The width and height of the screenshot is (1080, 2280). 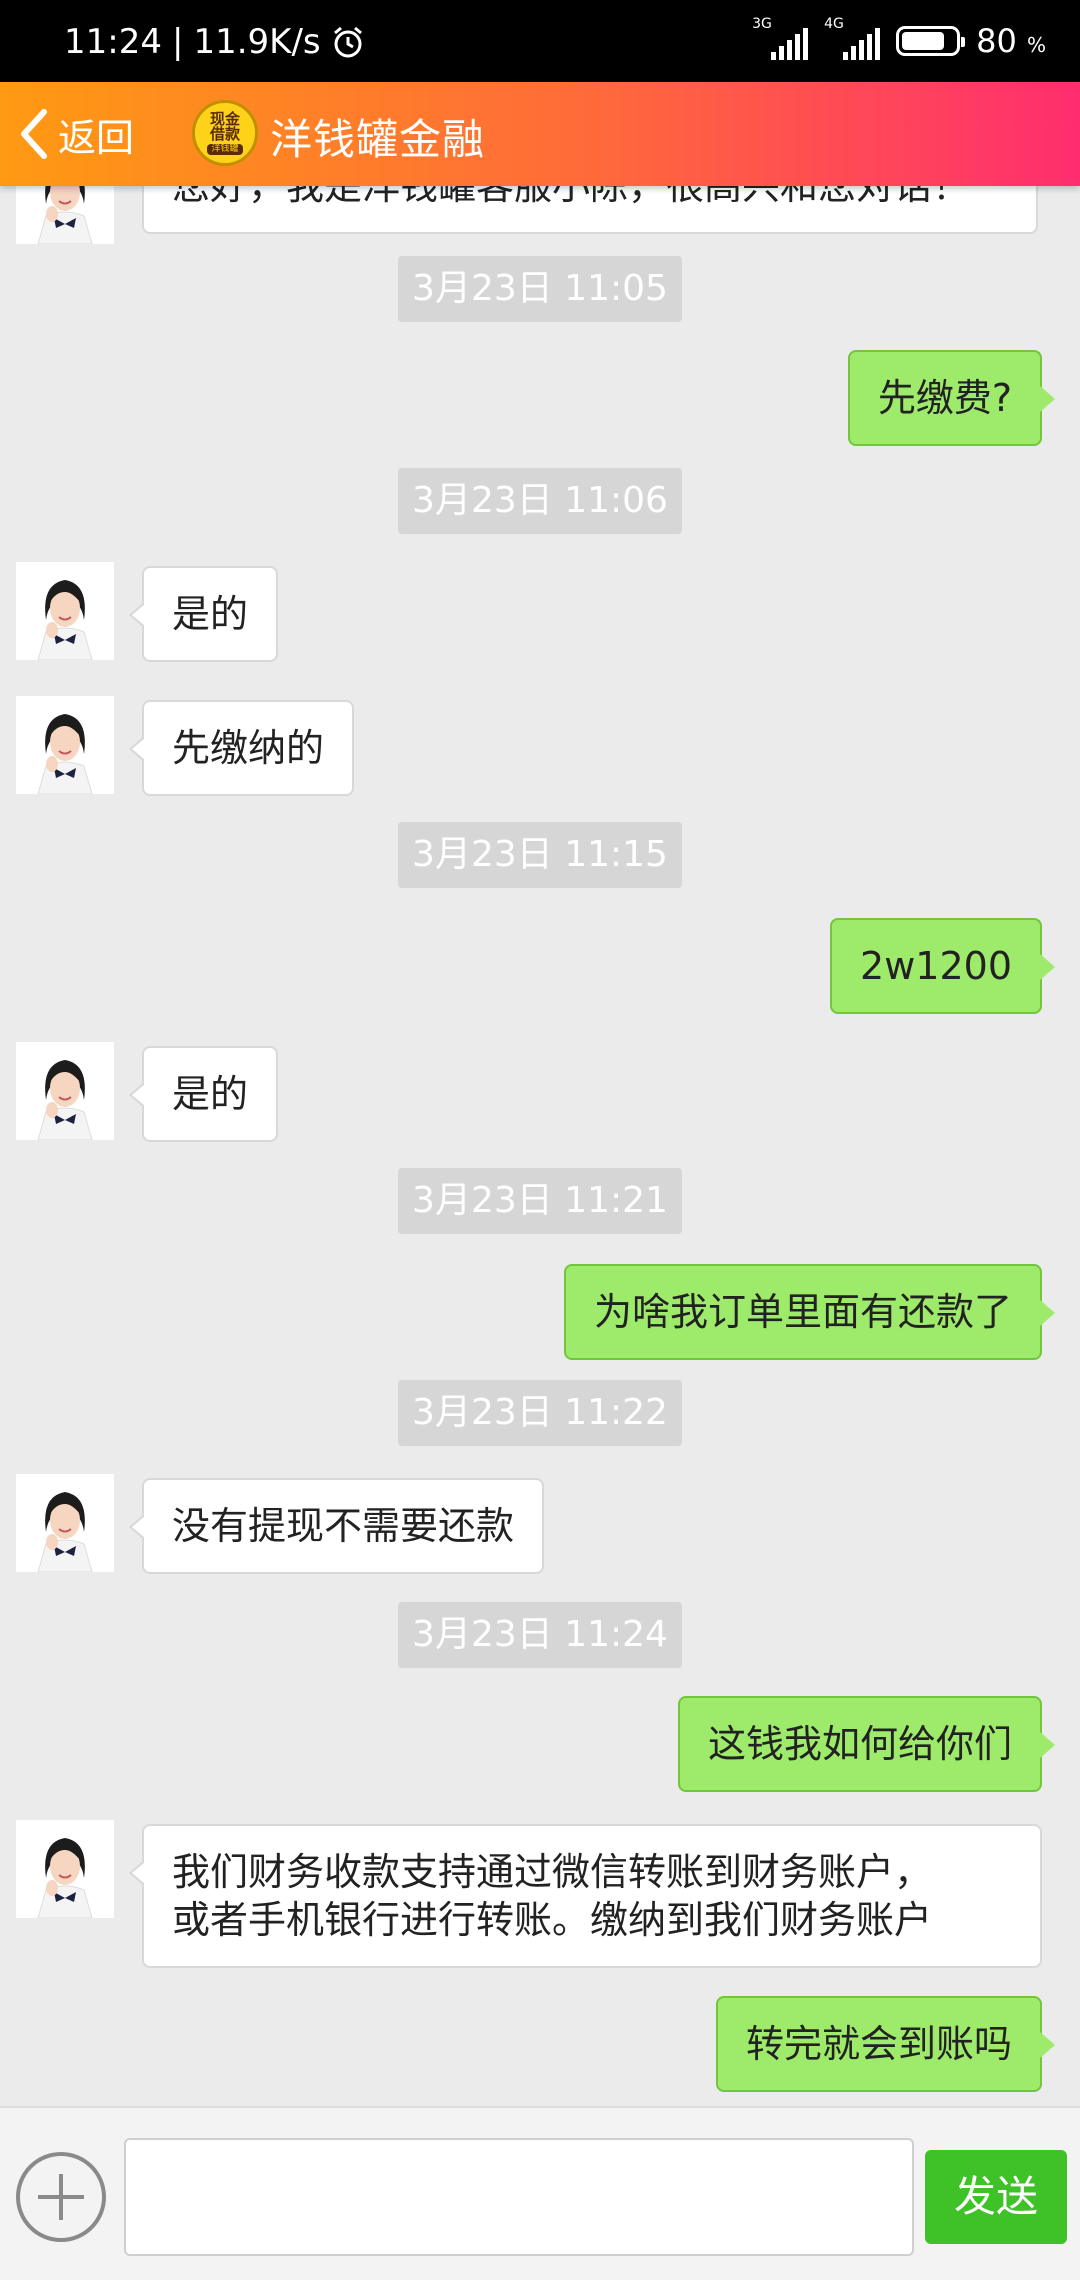 I want to click on timestamp: 3月23日 11:15, so click(x=540, y=855).